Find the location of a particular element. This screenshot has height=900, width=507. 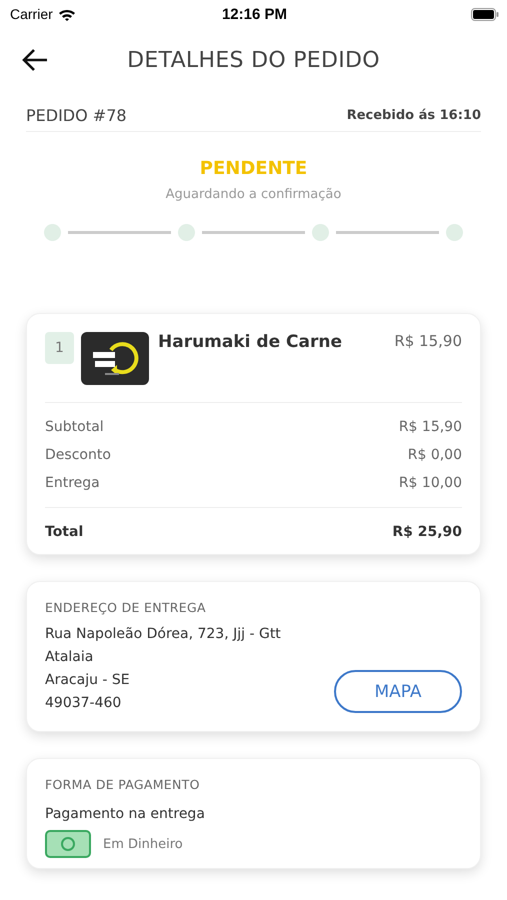

section-heading: ENDEREÇO DE ENTREGA is located at coordinates (126, 607).